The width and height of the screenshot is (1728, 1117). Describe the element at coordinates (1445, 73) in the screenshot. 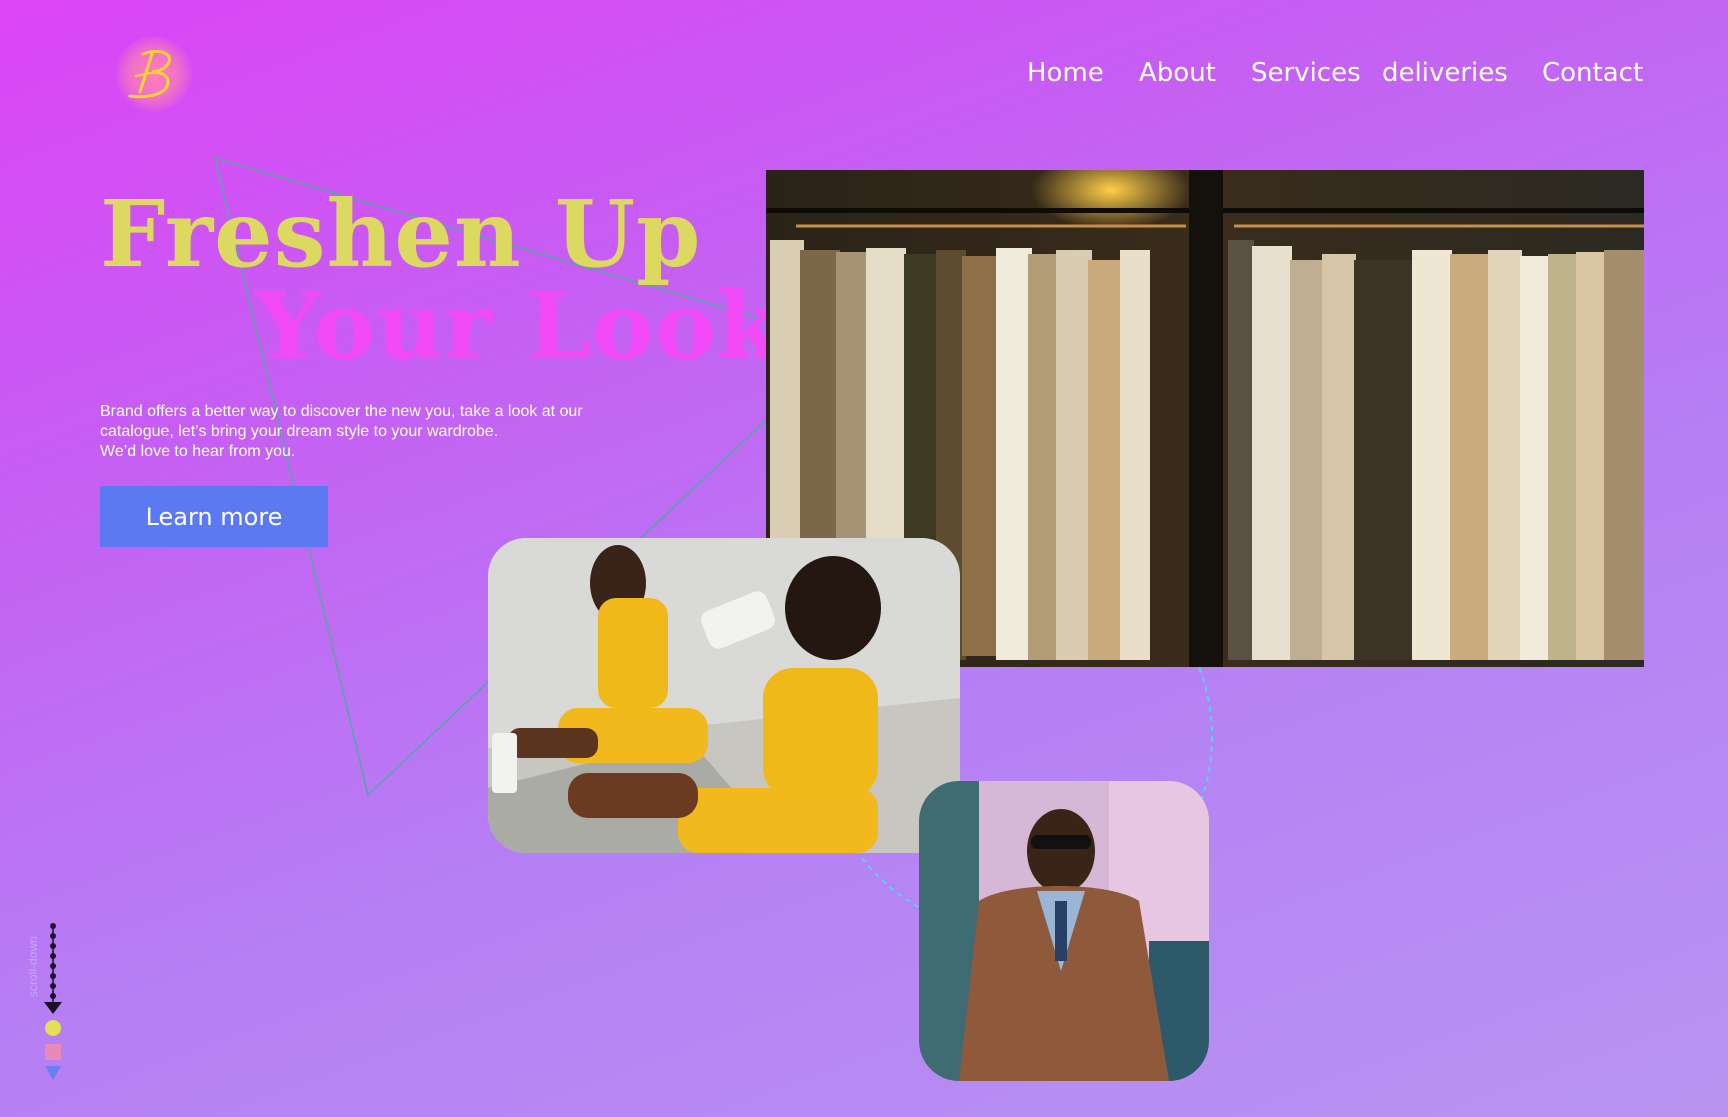

I see `nav-deliveries: deliveries` at that location.